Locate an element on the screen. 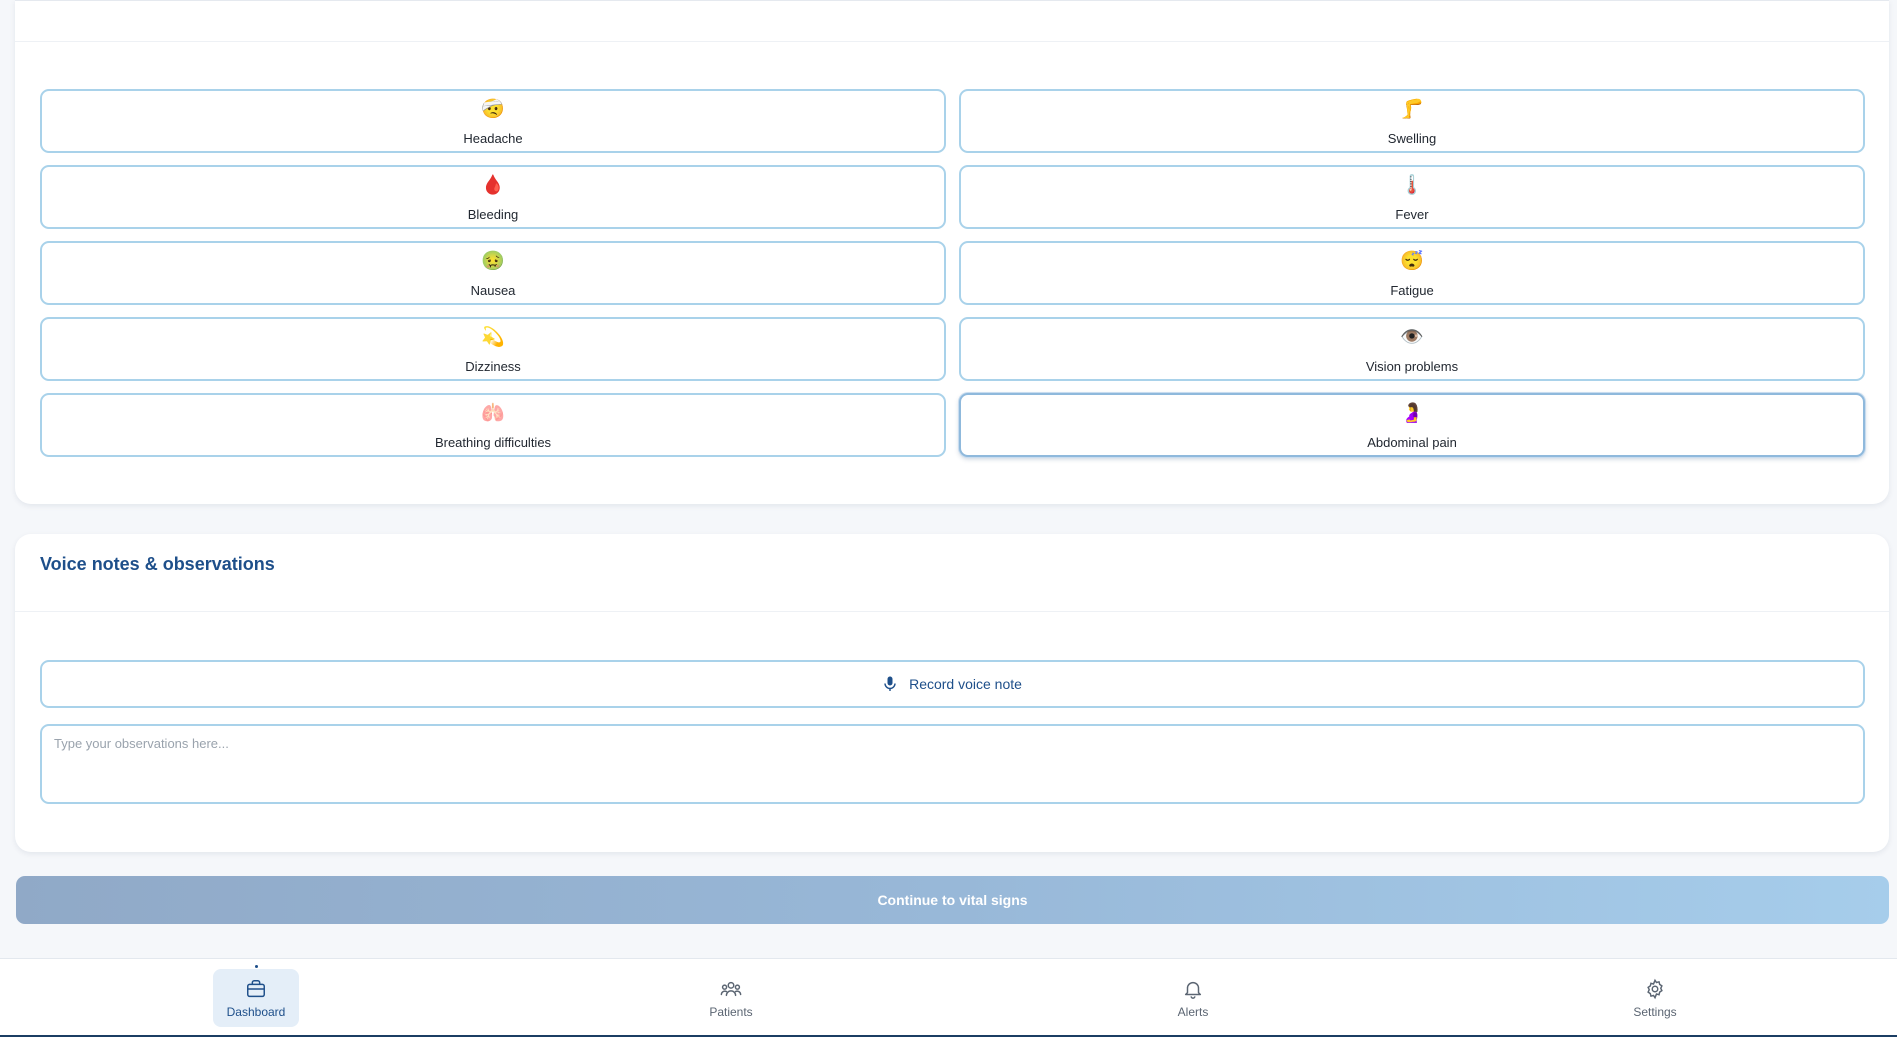 The width and height of the screenshot is (1897, 1037). symptom-label: Fever is located at coordinates (1412, 214).